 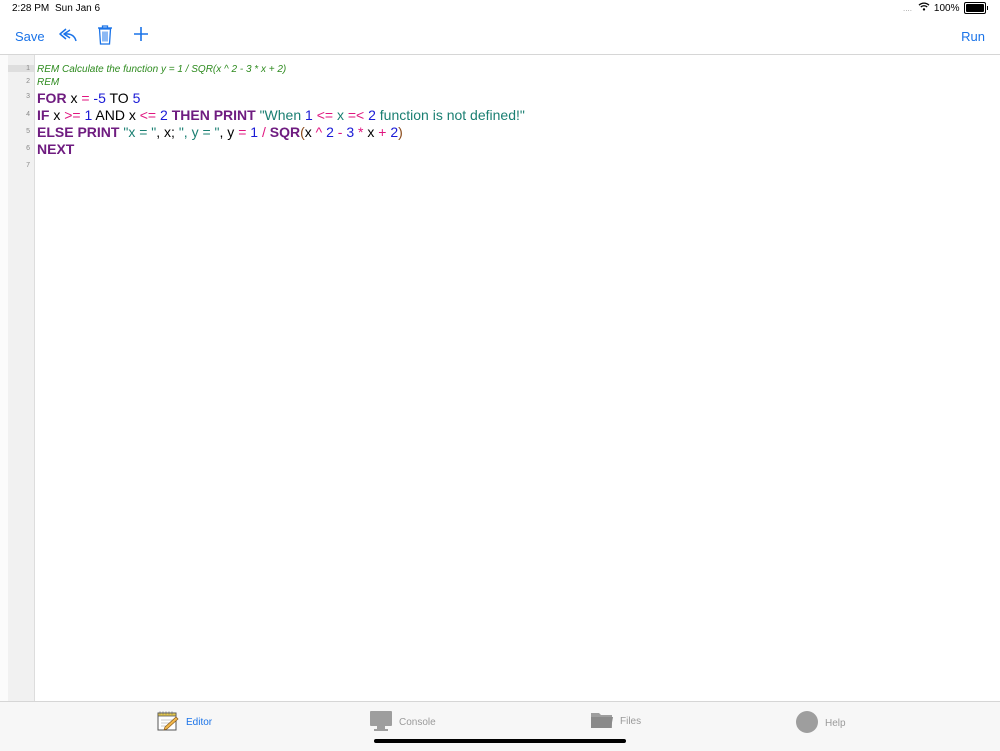 I want to click on line-number: 4, so click(x=28, y=114).